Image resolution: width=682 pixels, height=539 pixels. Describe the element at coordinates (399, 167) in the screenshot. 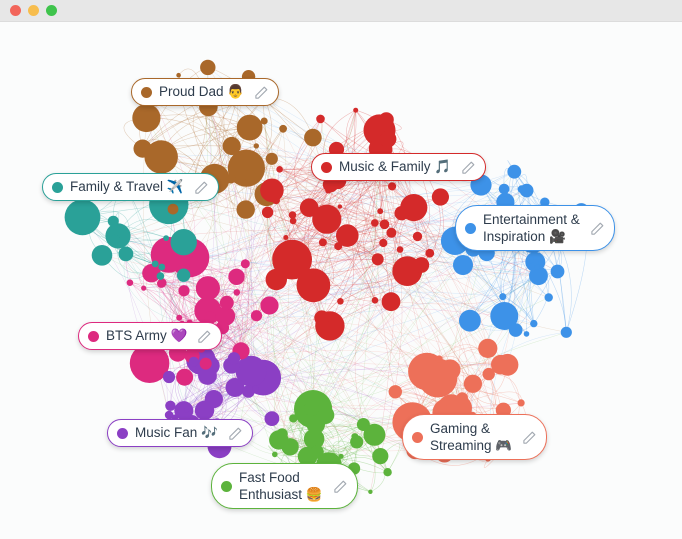

I see `cluster-label-music-family: Music & Family 🎵` at that location.